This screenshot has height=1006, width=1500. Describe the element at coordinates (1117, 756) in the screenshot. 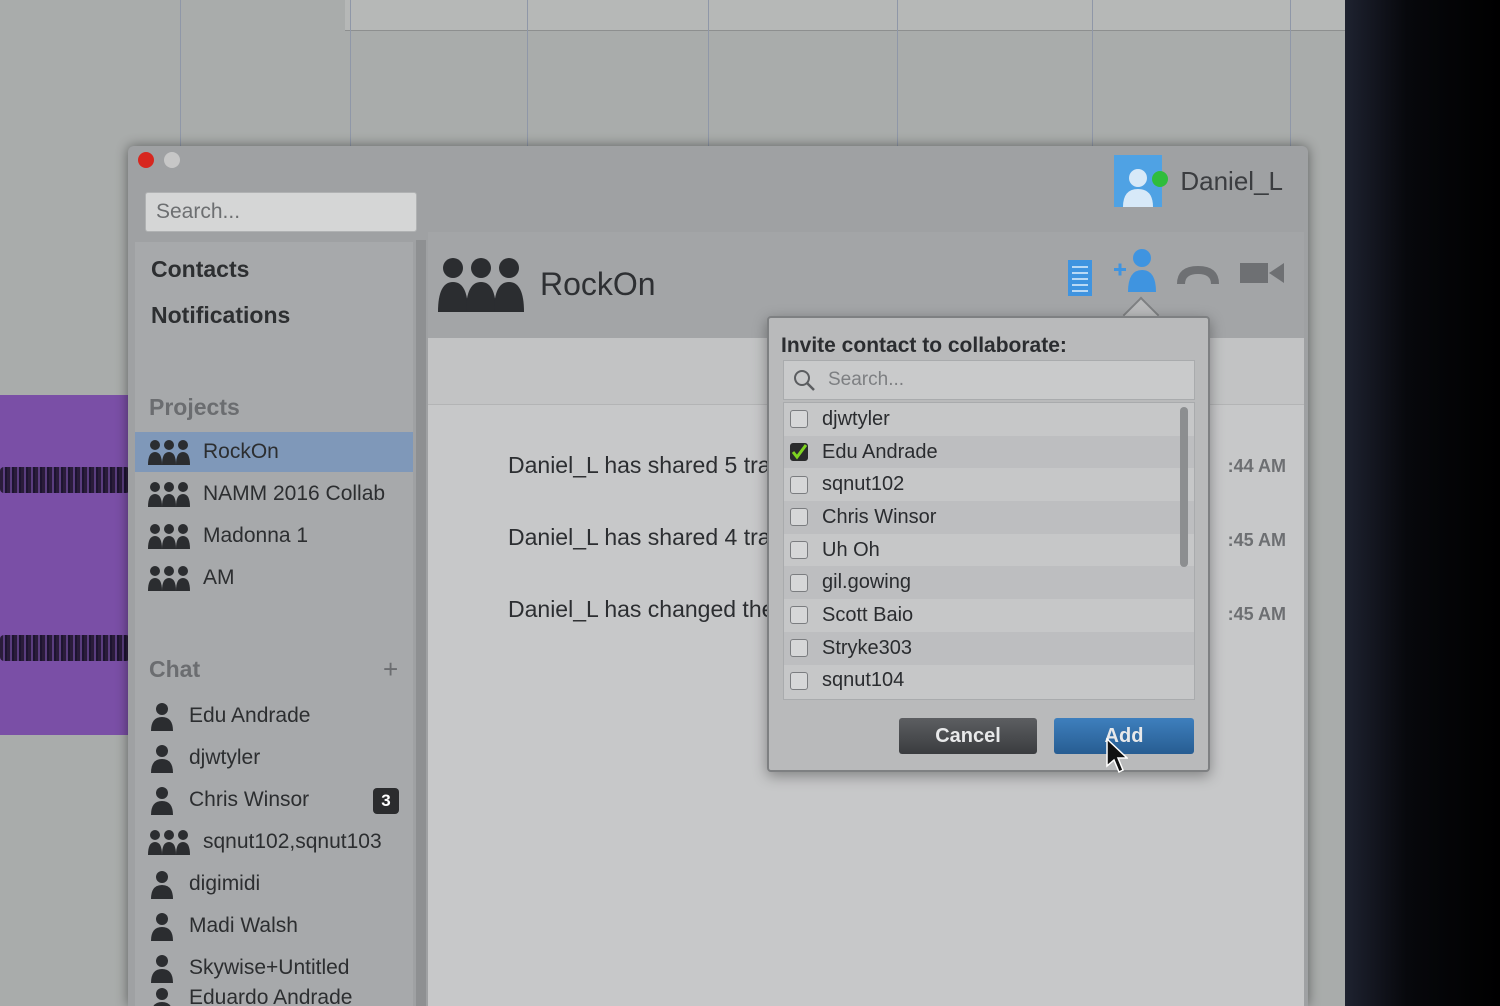

I see `mouse-cursor-icon` at that location.